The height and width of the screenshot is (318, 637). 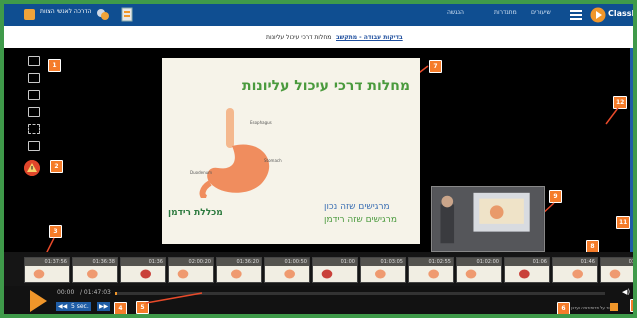 I want to click on slide-subtitle-1: מרגישים שזה נכון, so click(x=357, y=207).